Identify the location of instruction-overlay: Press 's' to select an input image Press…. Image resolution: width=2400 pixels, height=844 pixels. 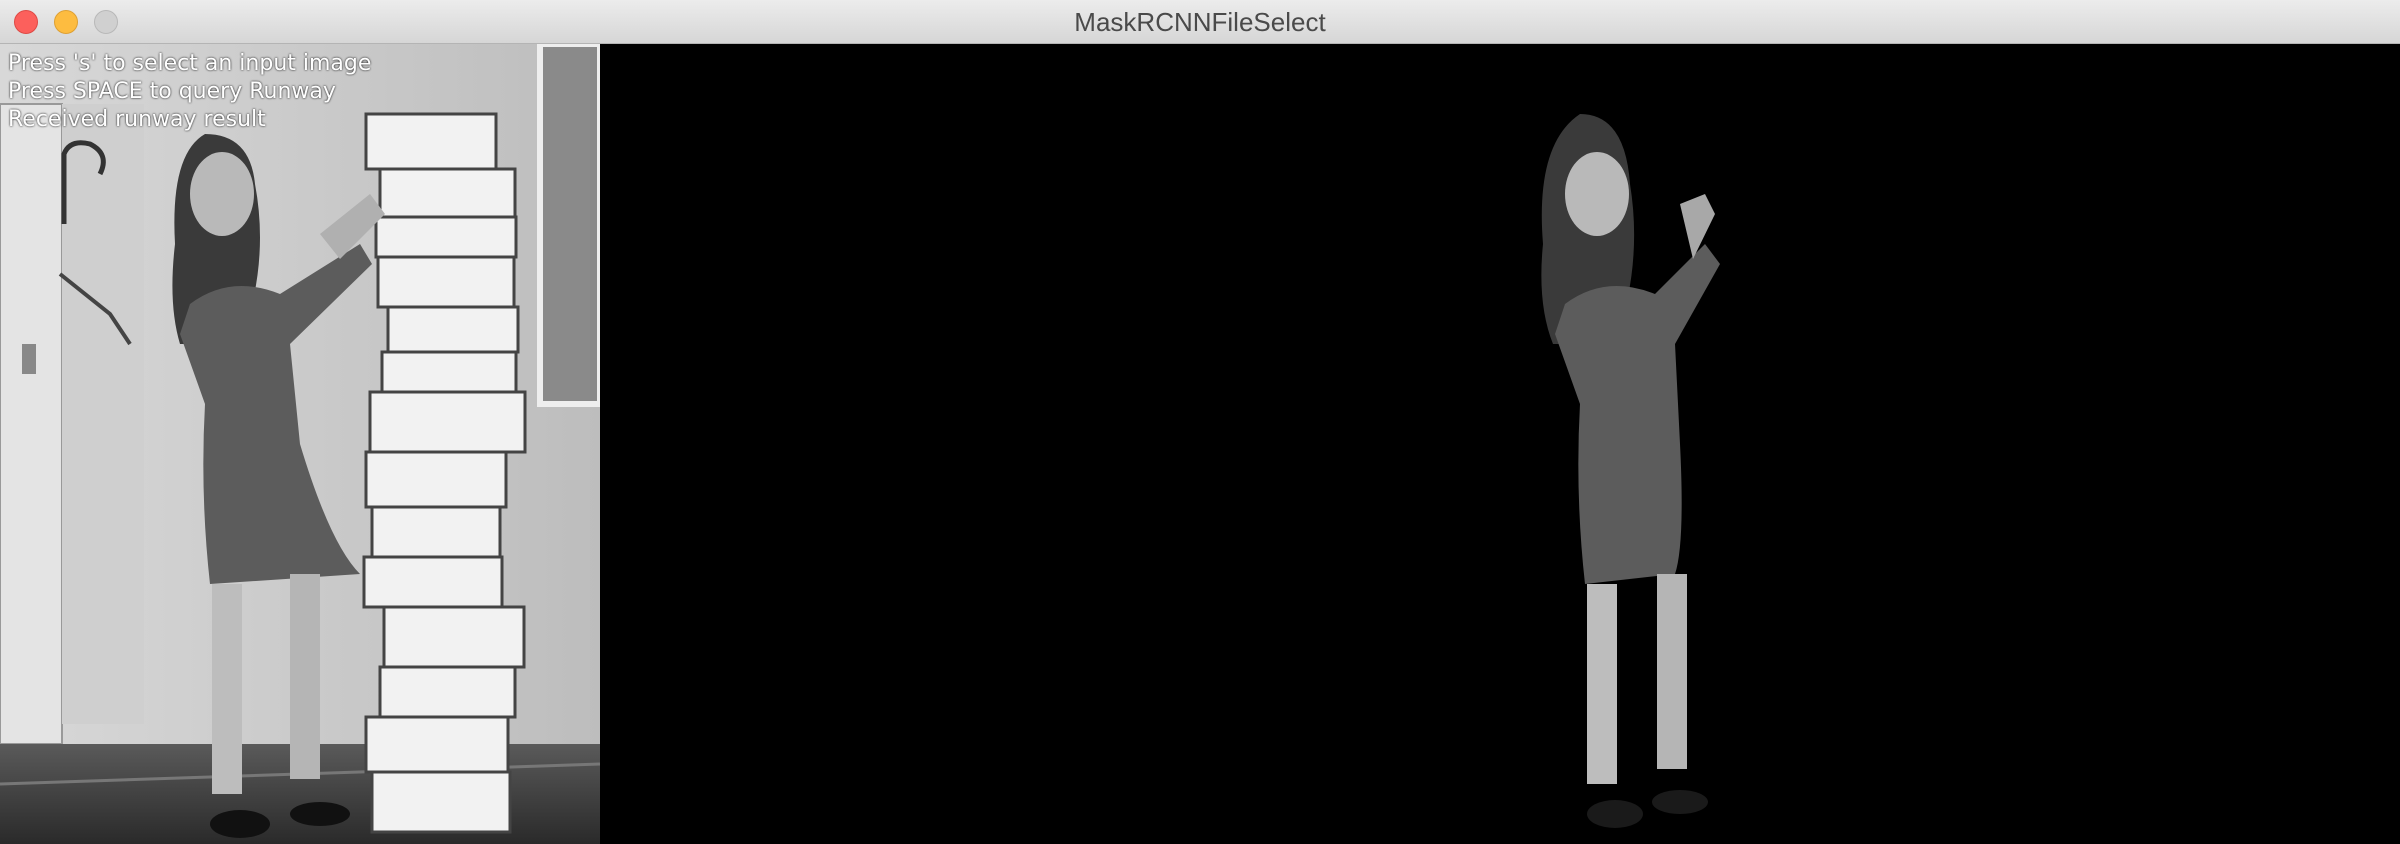
(189, 92).